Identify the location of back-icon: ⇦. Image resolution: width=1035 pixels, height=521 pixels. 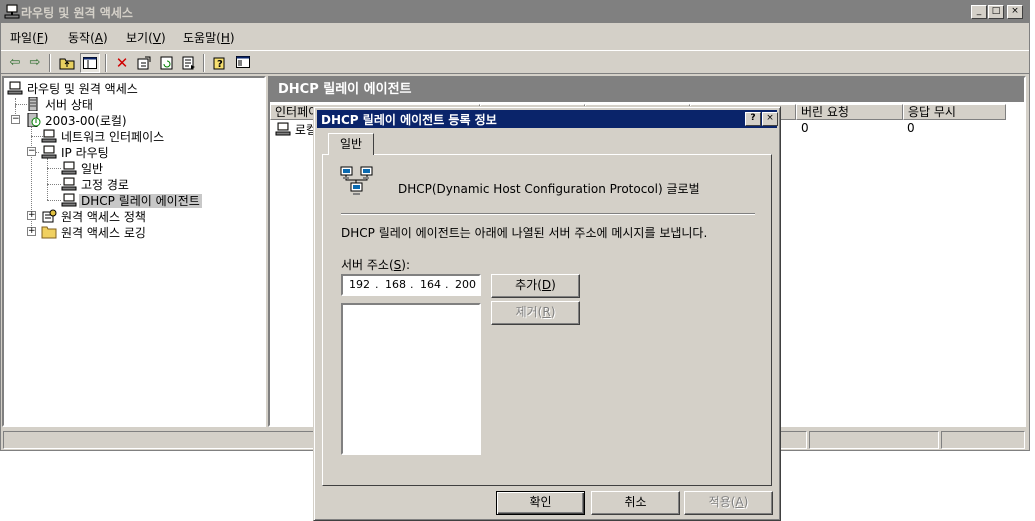
(15, 63).